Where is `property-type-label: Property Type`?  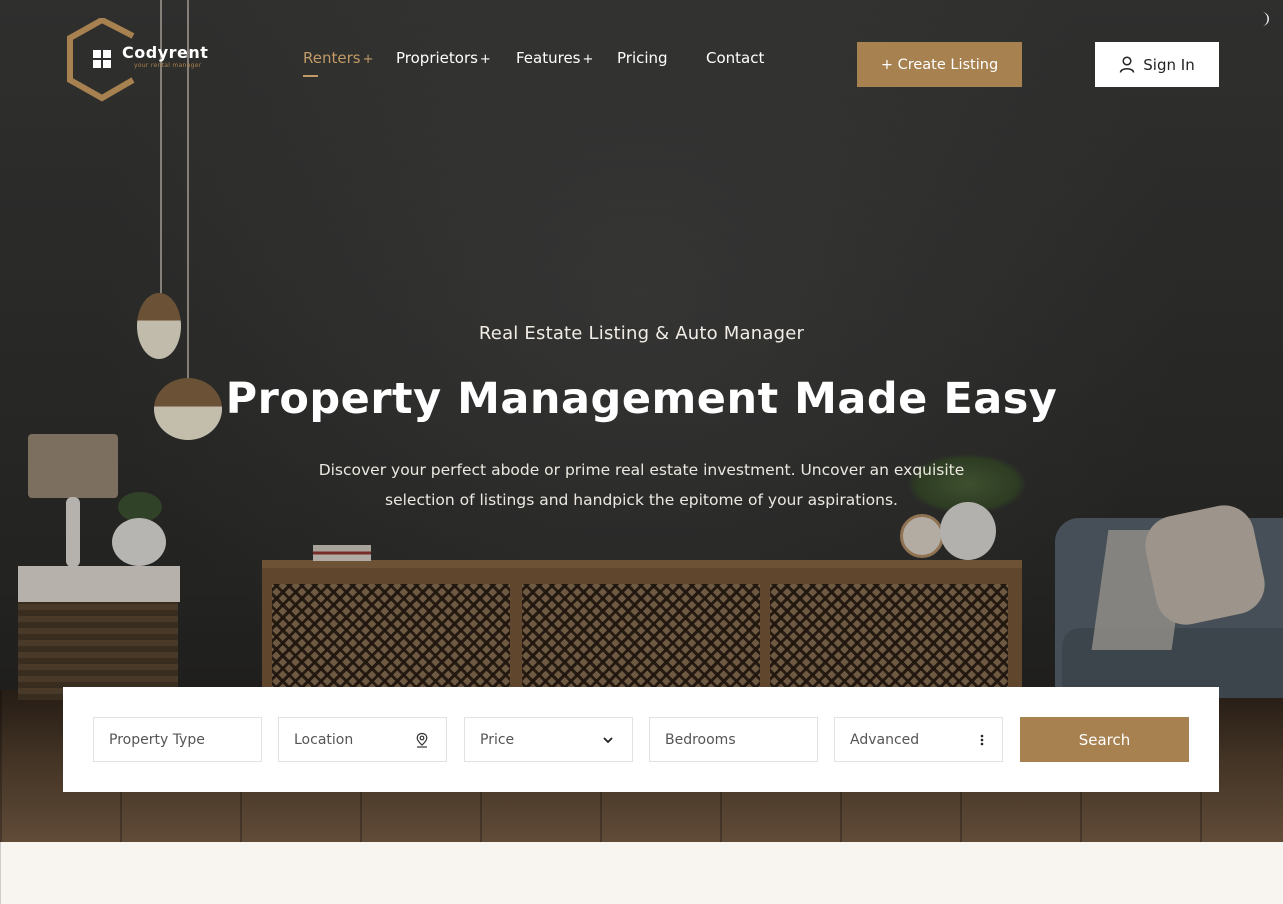
property-type-label: Property Type is located at coordinates (157, 739).